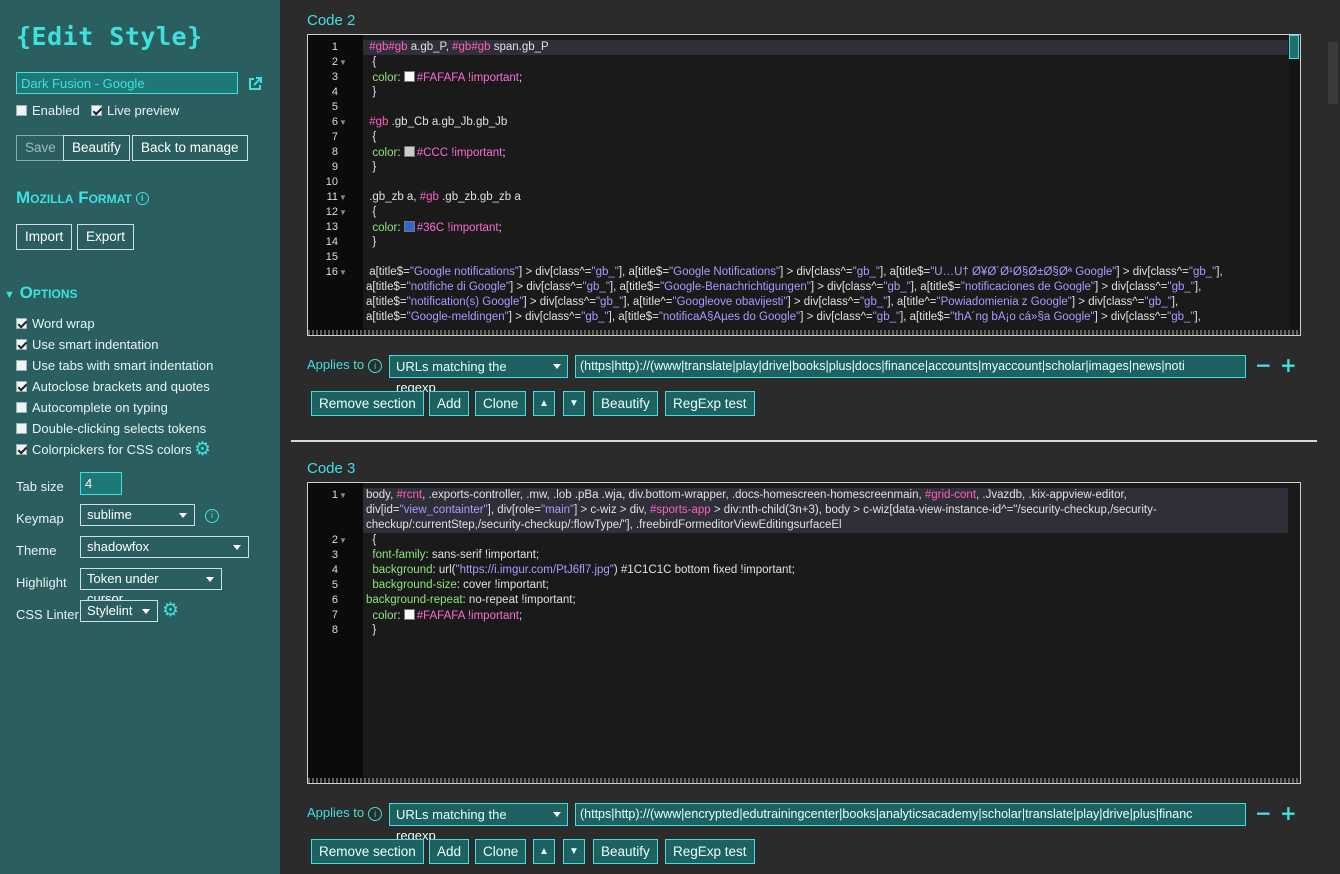  Describe the element at coordinates (827, 197) in the screenshot. I see `code-line: .gb_zb a, #gb .gb_zb.gb_zb a` at that location.